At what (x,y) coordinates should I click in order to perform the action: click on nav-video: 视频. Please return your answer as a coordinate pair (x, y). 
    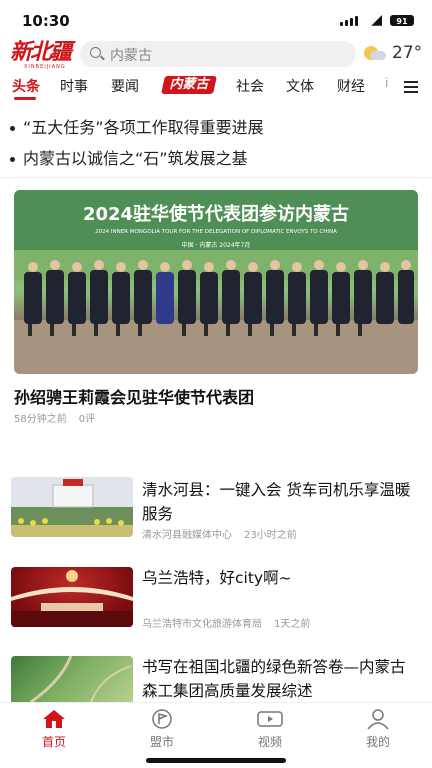
    Looking at the image, I should click on (270, 729).